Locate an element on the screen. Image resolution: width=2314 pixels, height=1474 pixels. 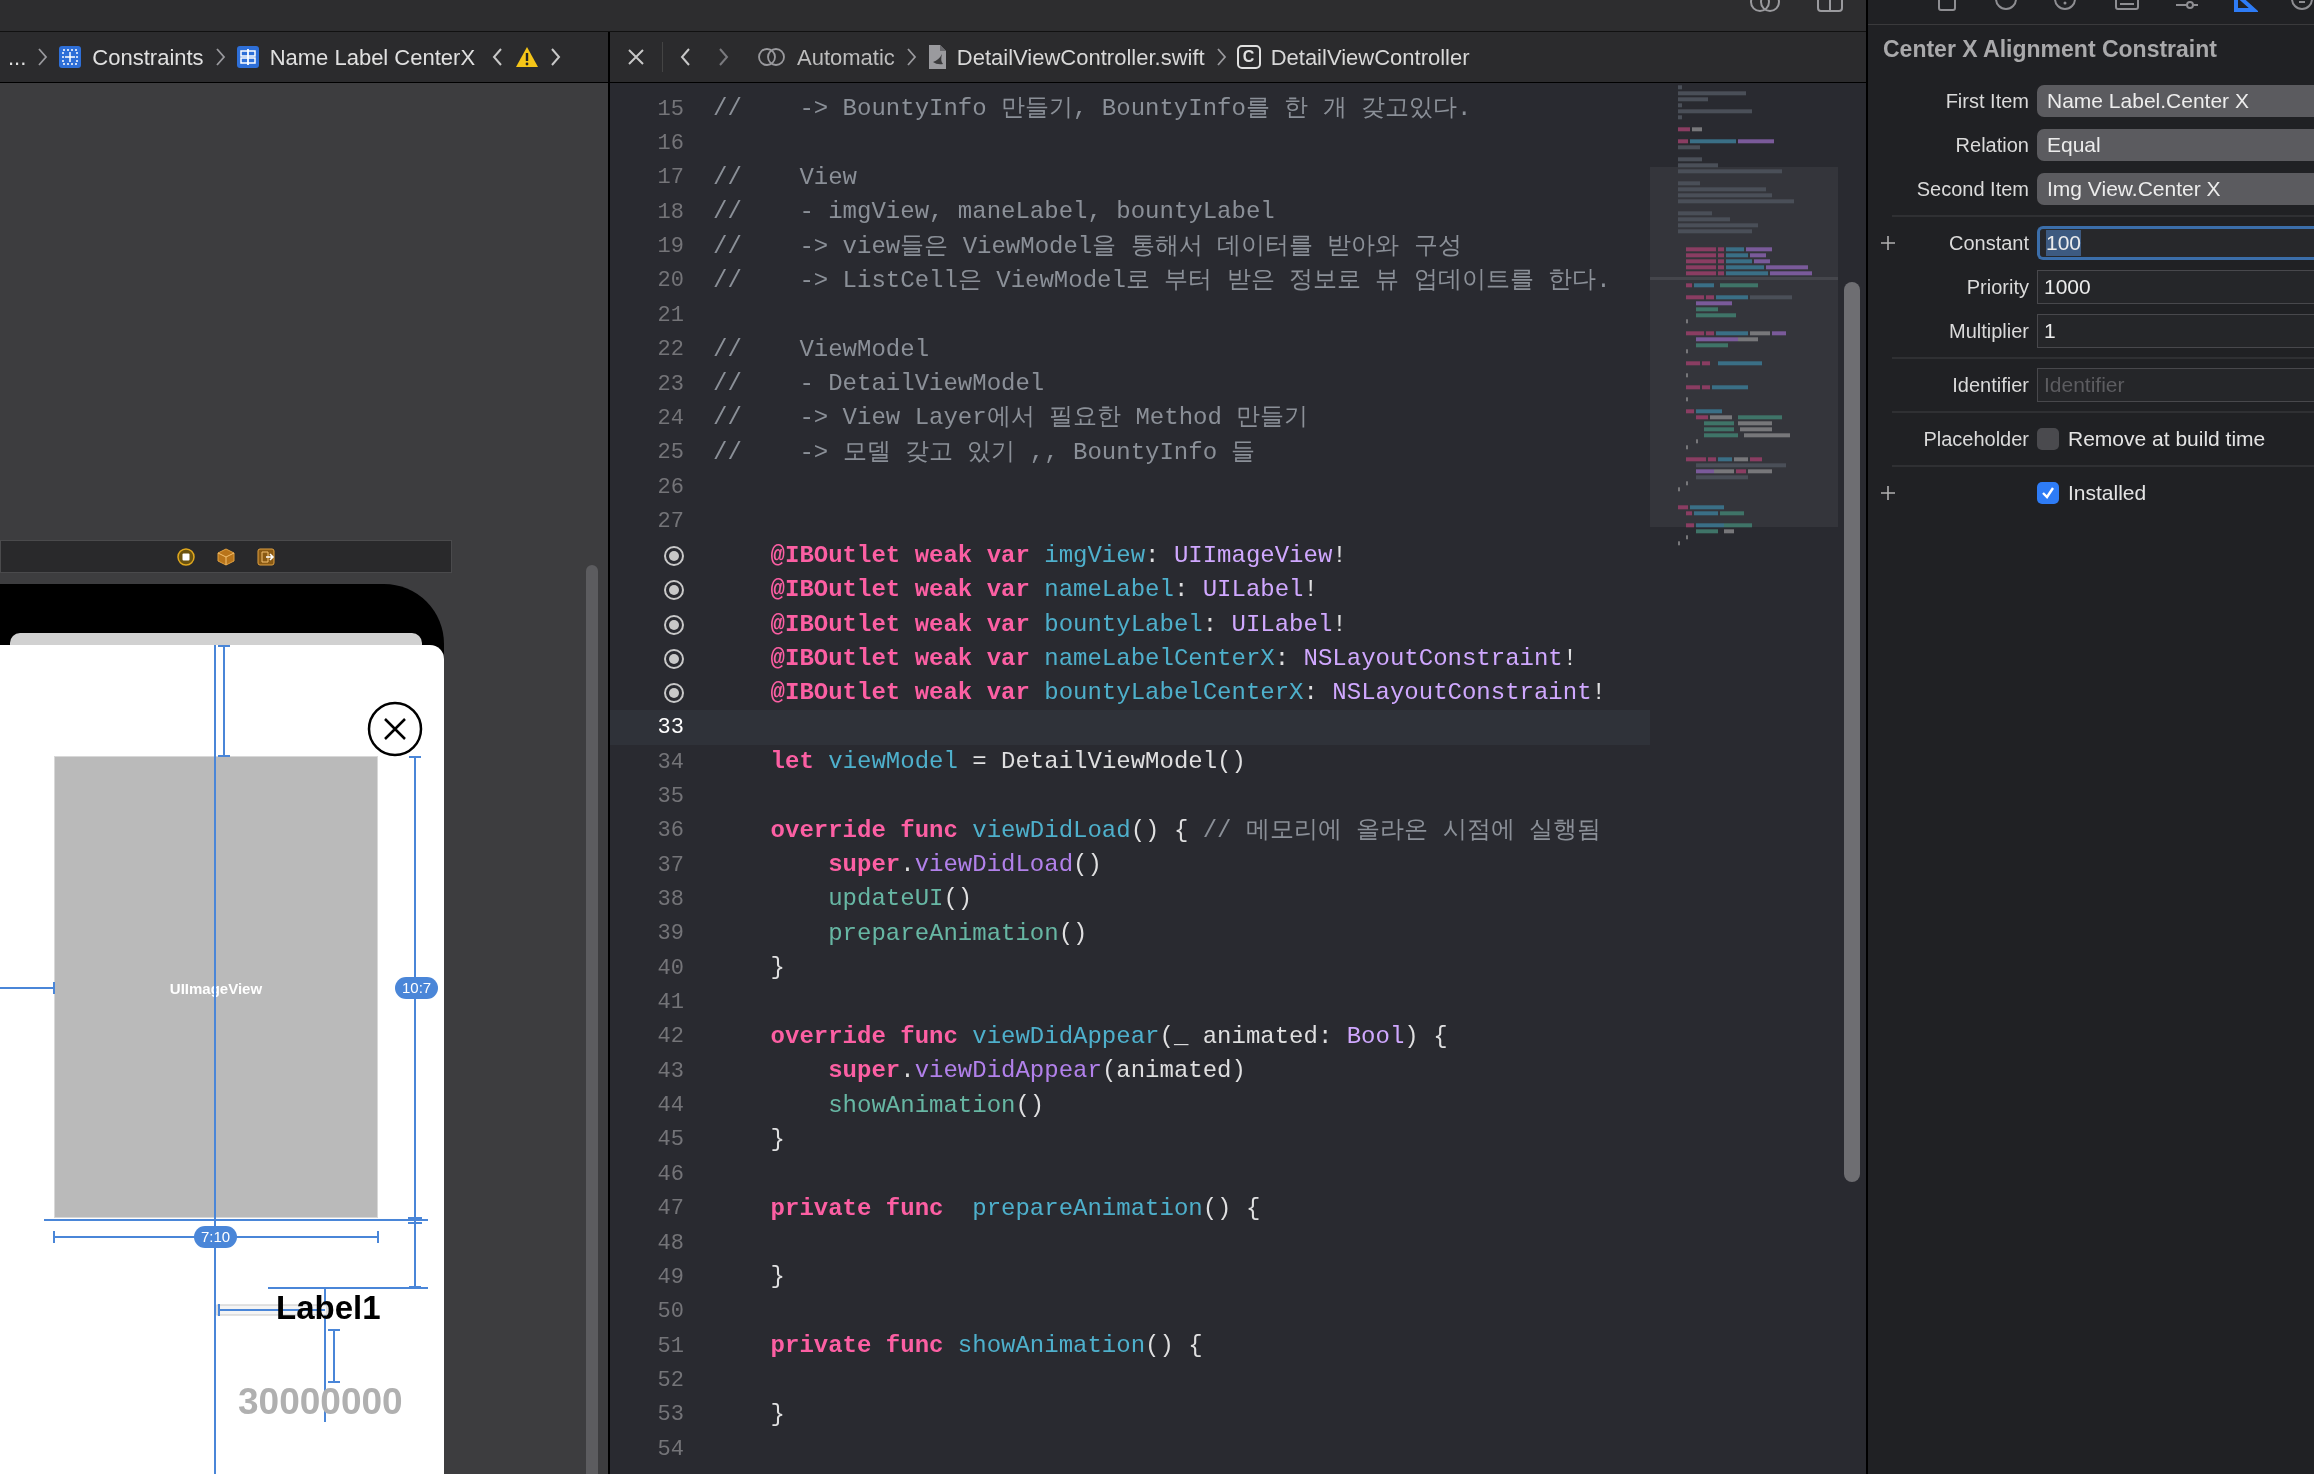
line-number: 17 is located at coordinates (670, 178).